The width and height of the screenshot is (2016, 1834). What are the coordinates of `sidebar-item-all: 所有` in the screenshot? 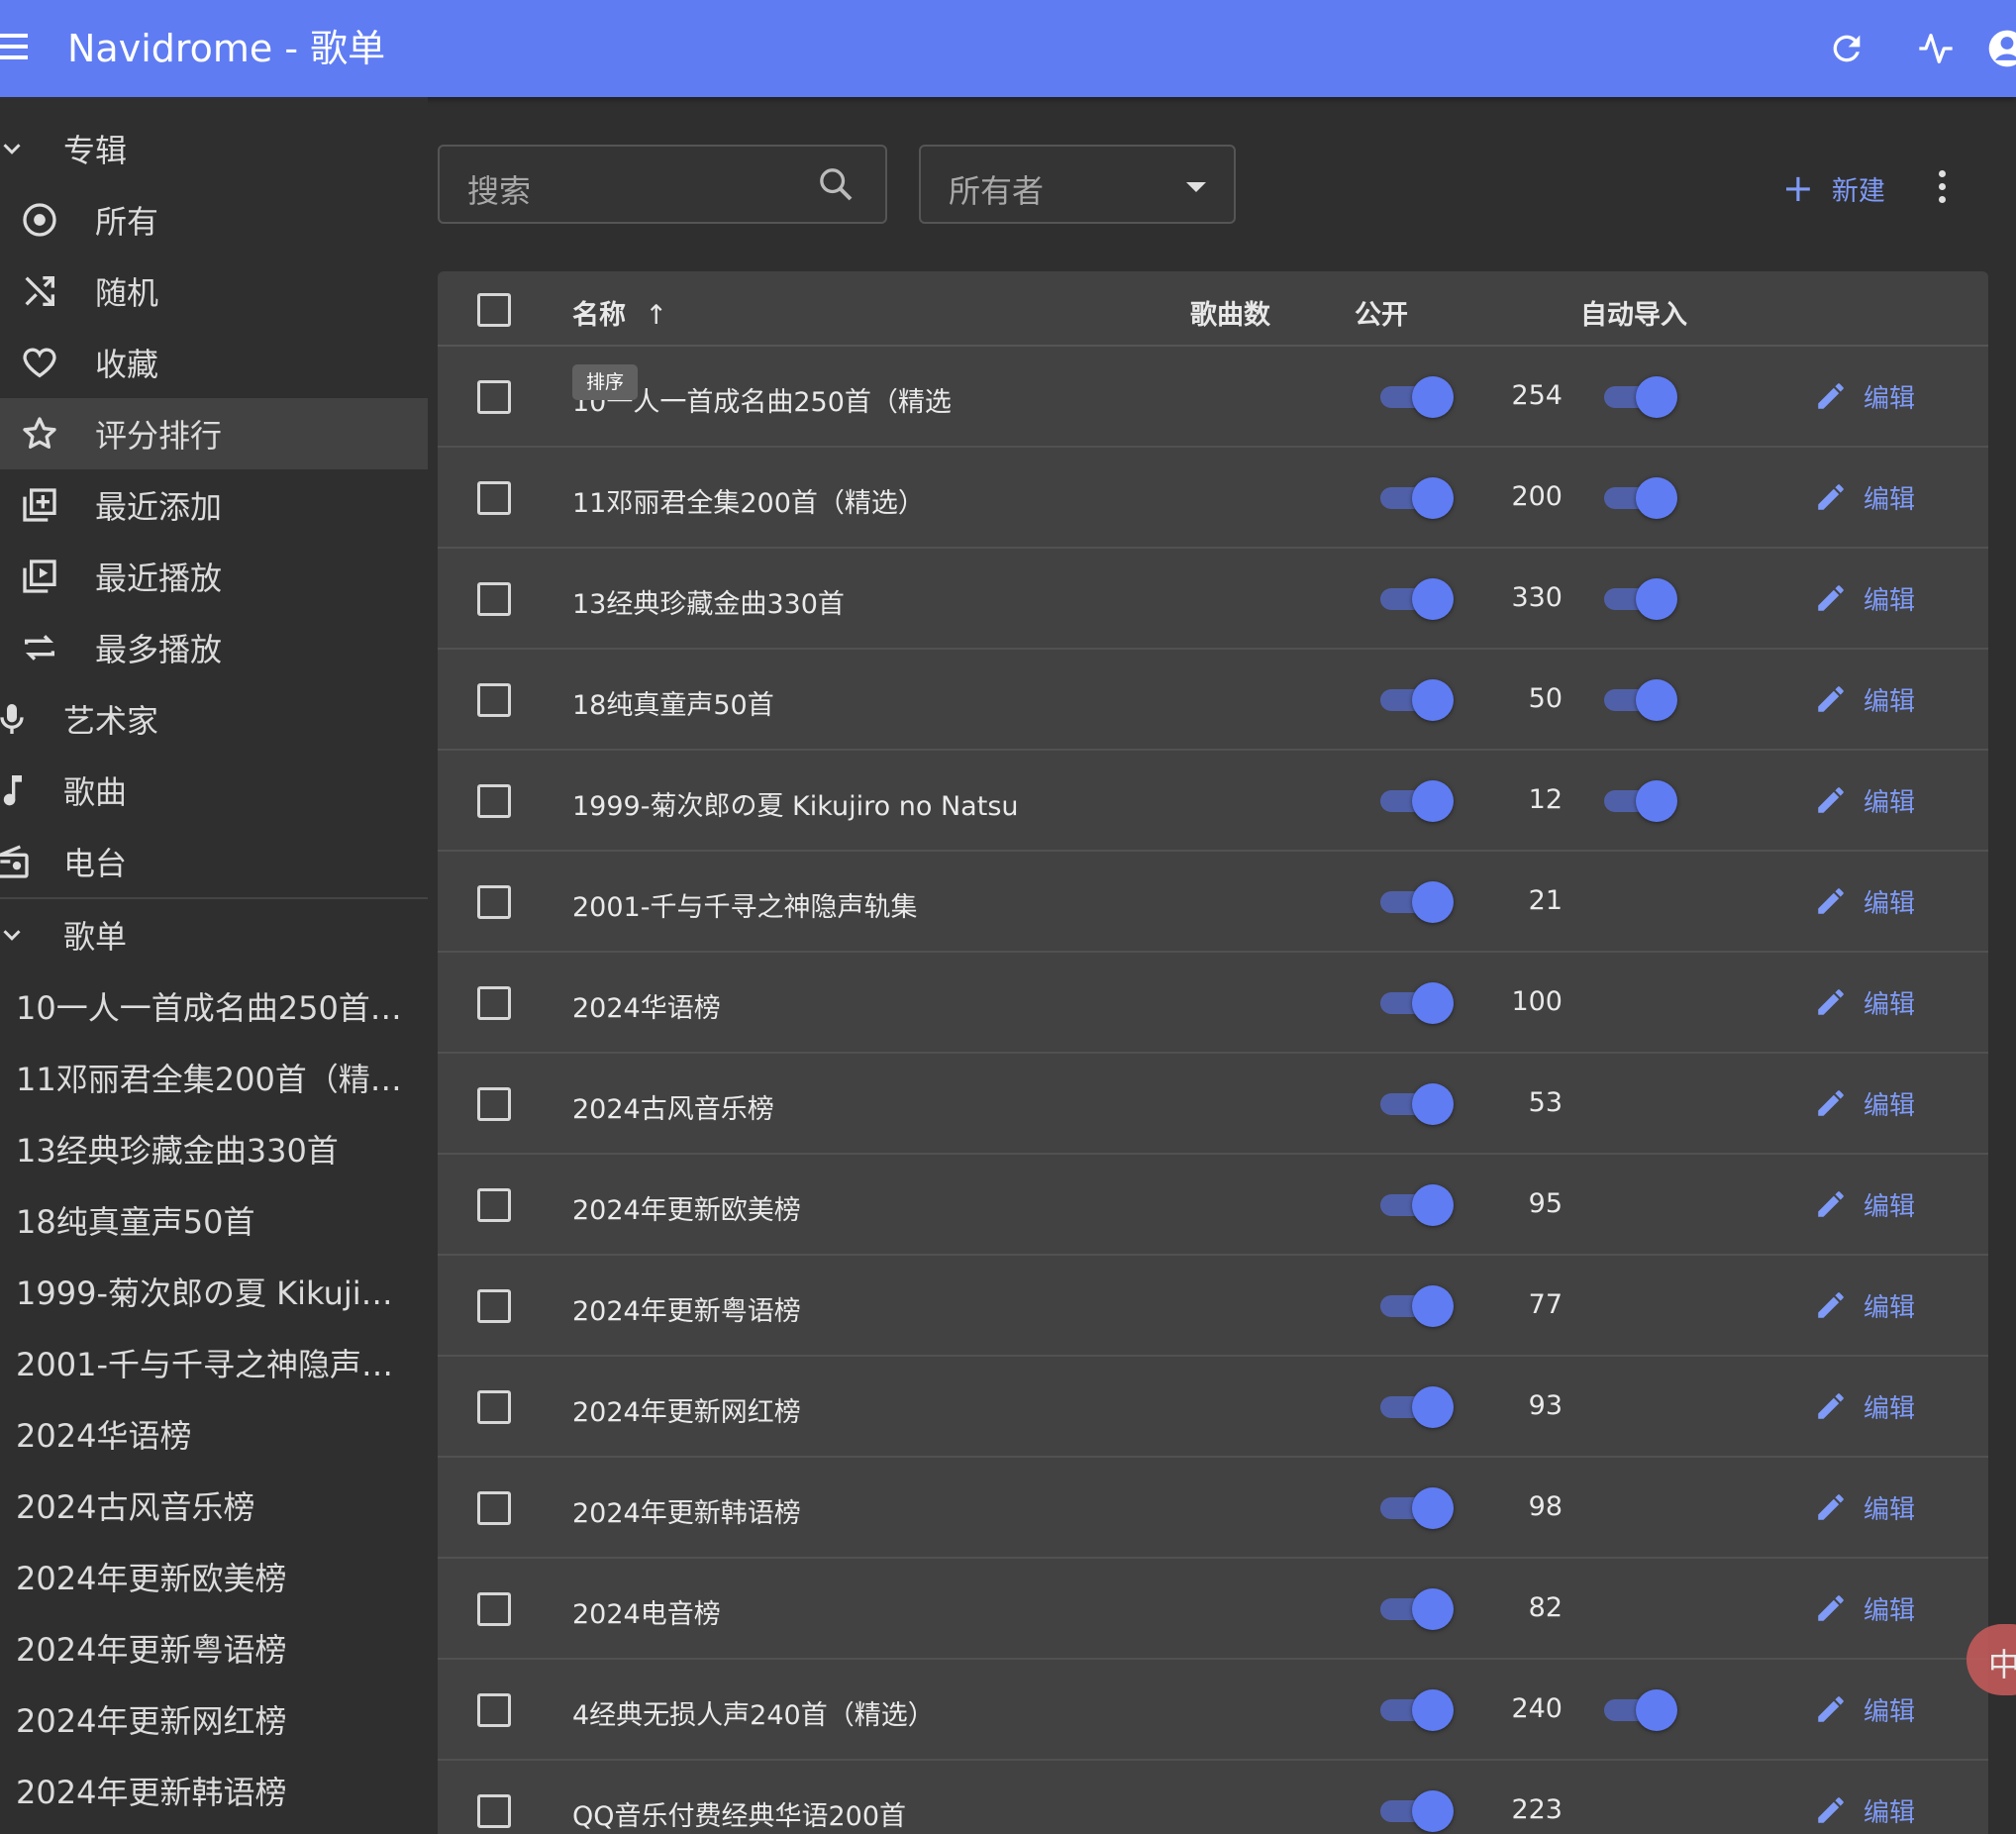 It's located at (214, 220).